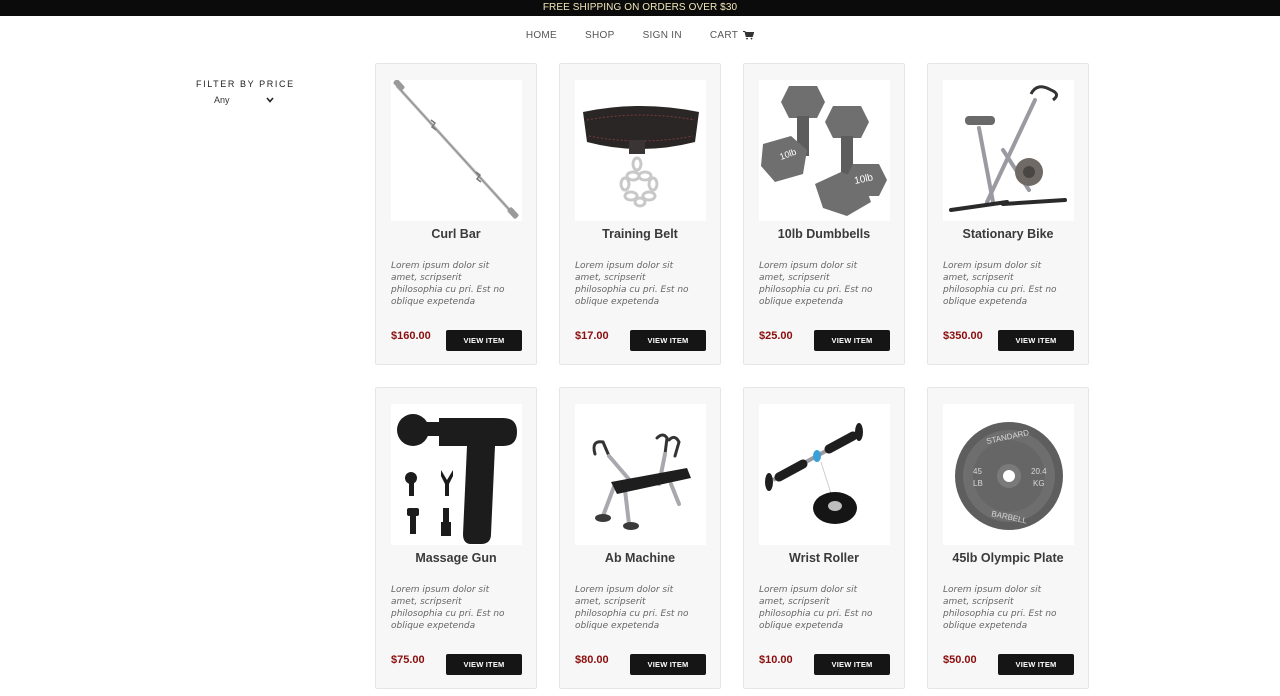  What do you see at coordinates (1039, 483) in the screenshot?
I see `svg-text: KG` at bounding box center [1039, 483].